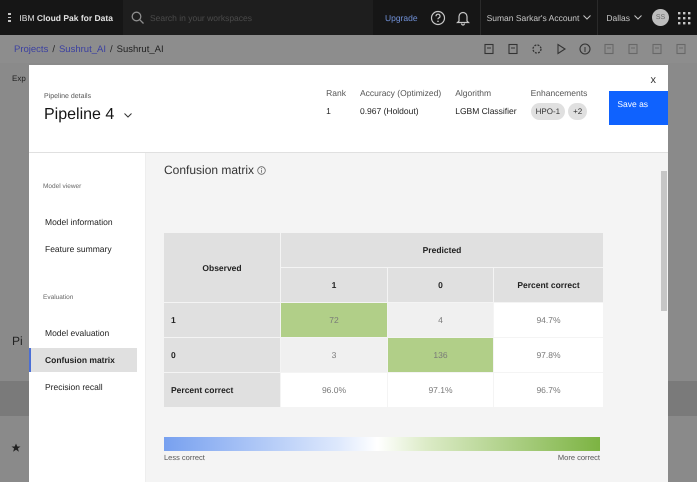  I want to click on table-header: Observed, so click(222, 267).